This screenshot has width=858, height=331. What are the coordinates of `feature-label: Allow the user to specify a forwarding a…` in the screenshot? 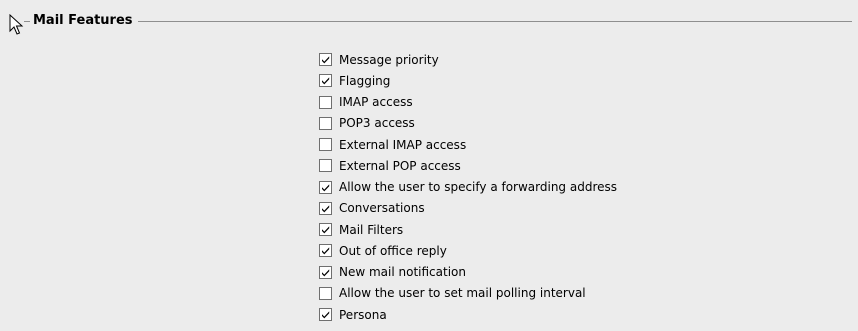 It's located at (478, 187).